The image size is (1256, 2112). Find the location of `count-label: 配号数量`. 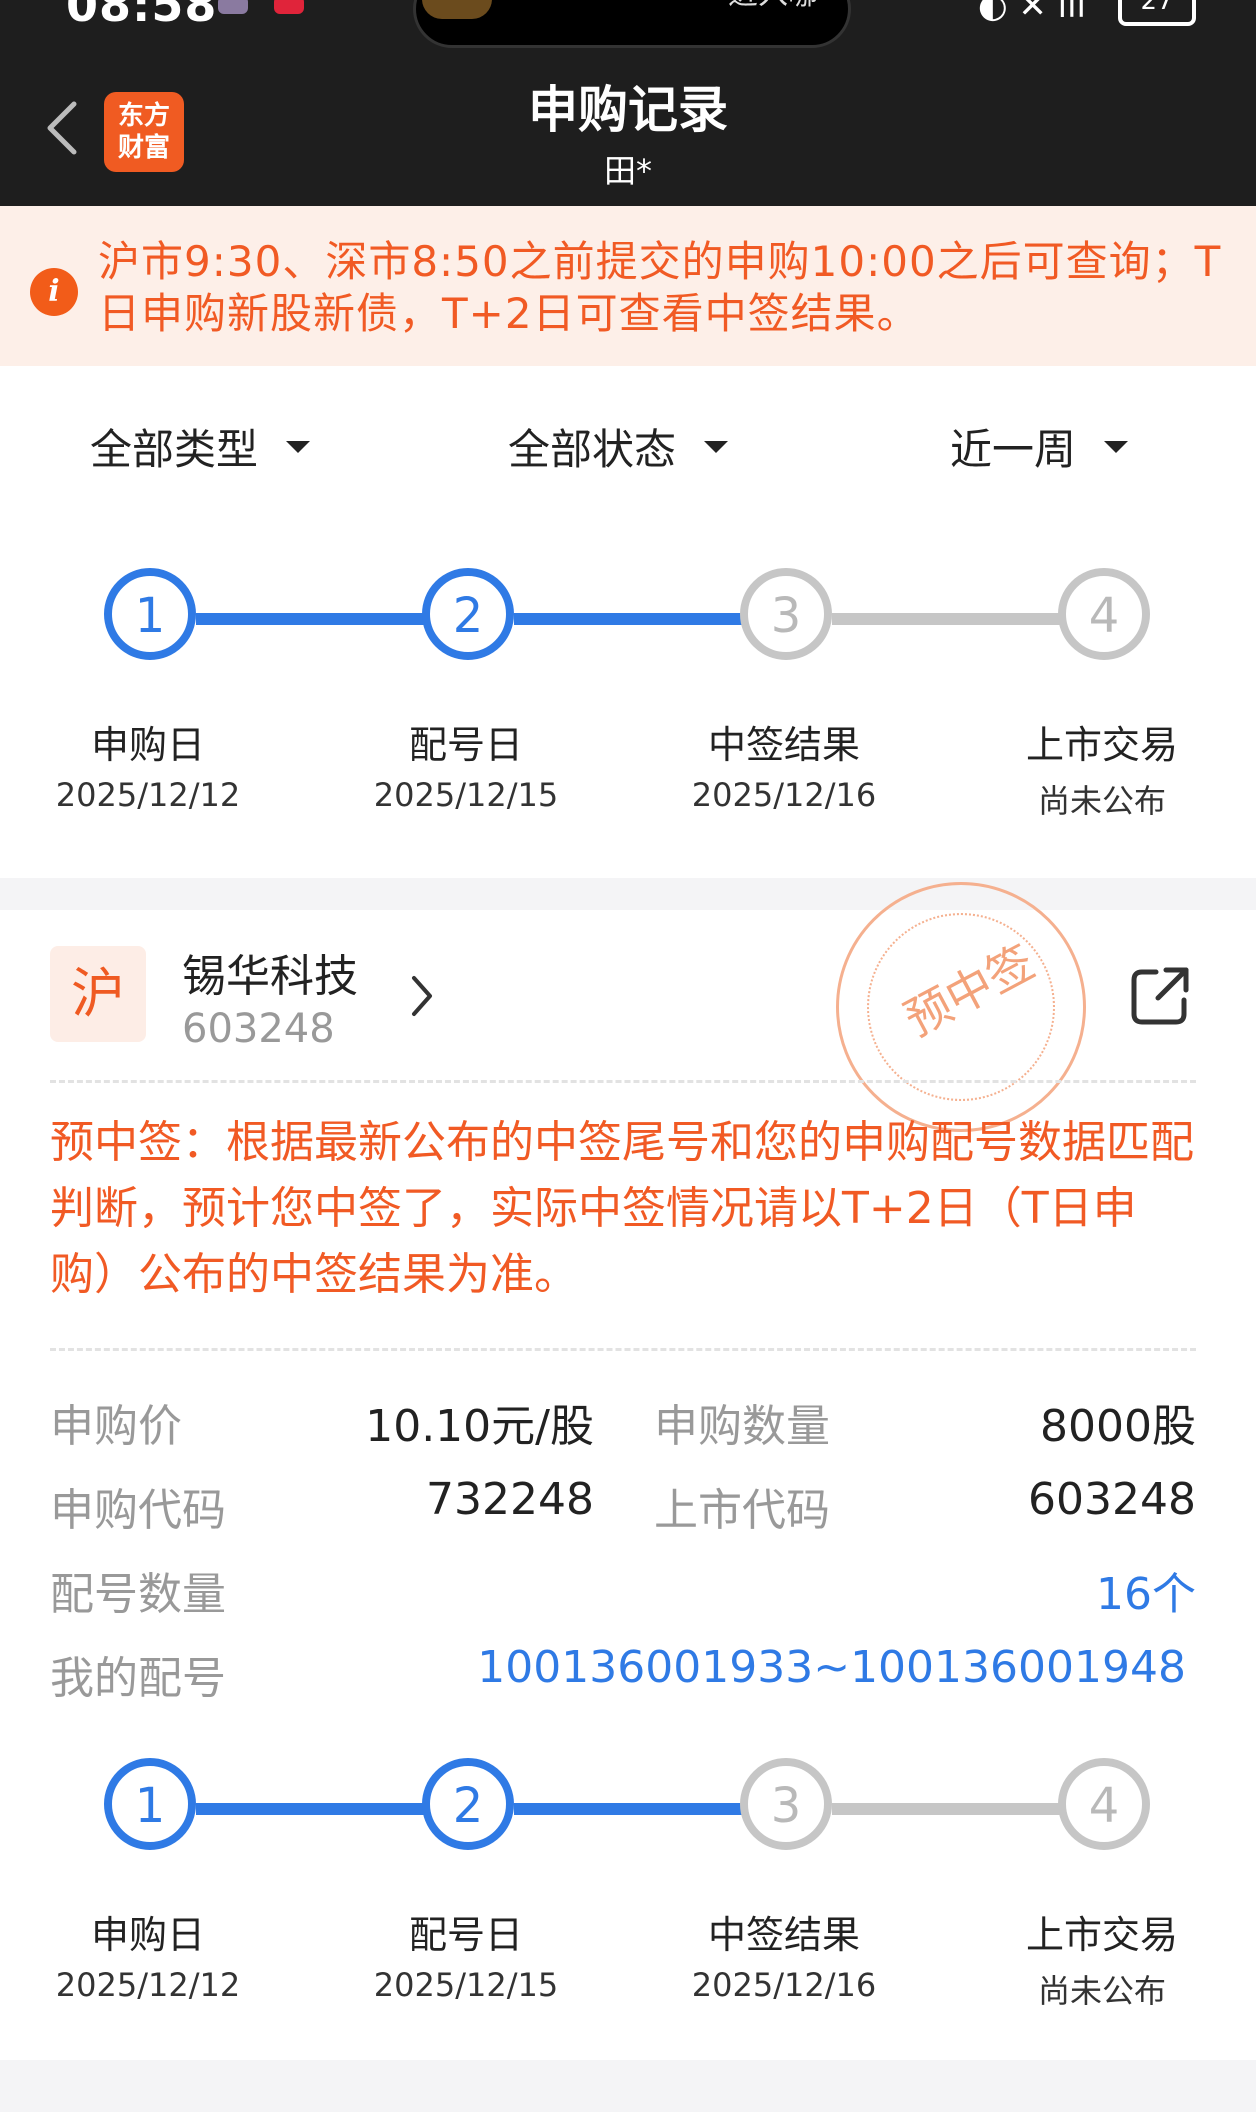

count-label: 配号数量 is located at coordinates (138, 1594).